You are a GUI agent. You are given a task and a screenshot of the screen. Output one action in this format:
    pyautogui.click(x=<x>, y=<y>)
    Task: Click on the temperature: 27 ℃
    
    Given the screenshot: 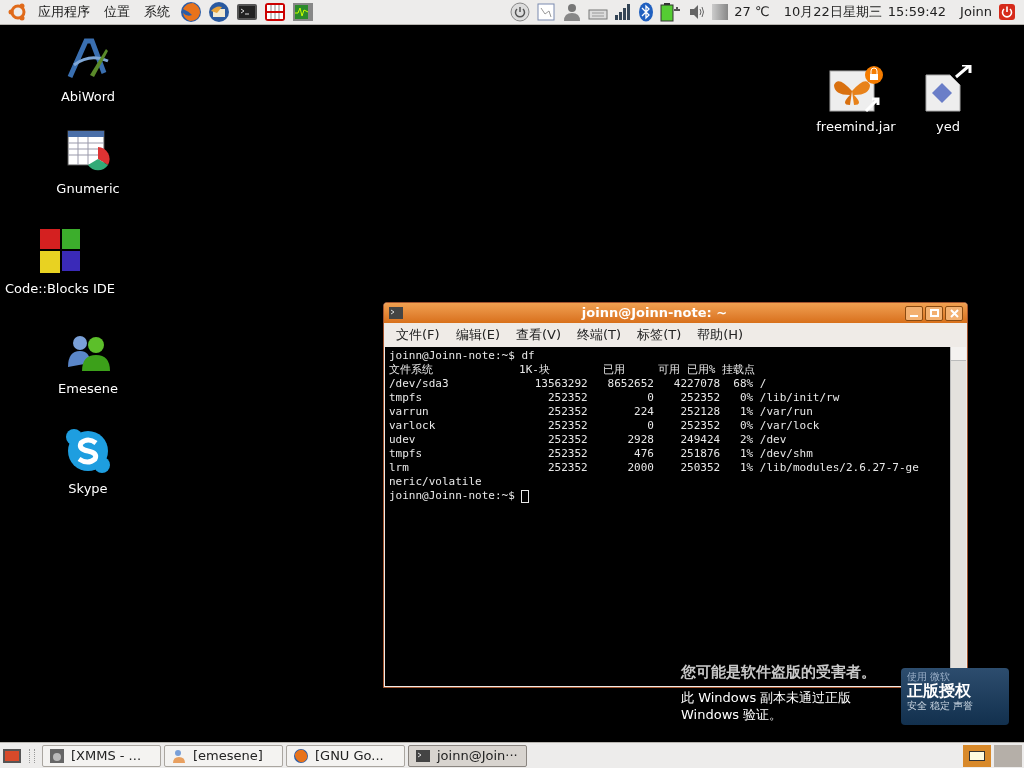 What is the action you would take?
    pyautogui.click(x=752, y=12)
    